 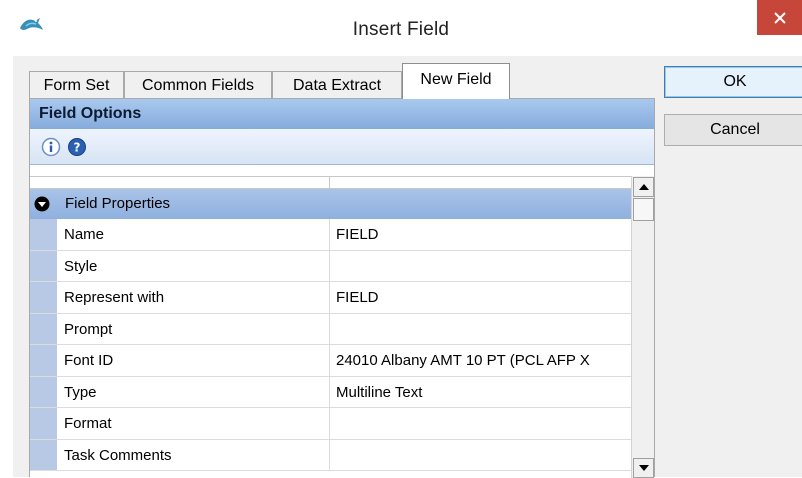 I want to click on ok-button: OK, so click(x=733, y=82).